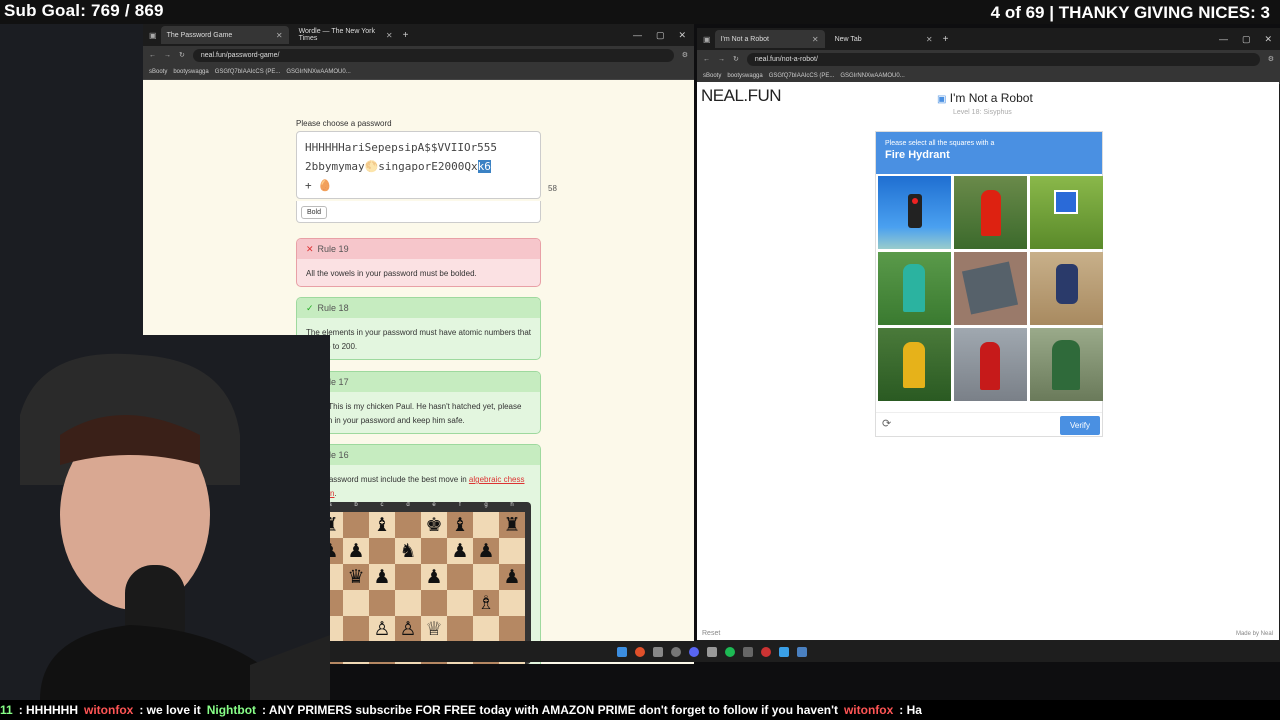 Image resolution: width=1280 pixels, height=720 pixels. I want to click on tile-crossing-sign, so click(1066, 212).